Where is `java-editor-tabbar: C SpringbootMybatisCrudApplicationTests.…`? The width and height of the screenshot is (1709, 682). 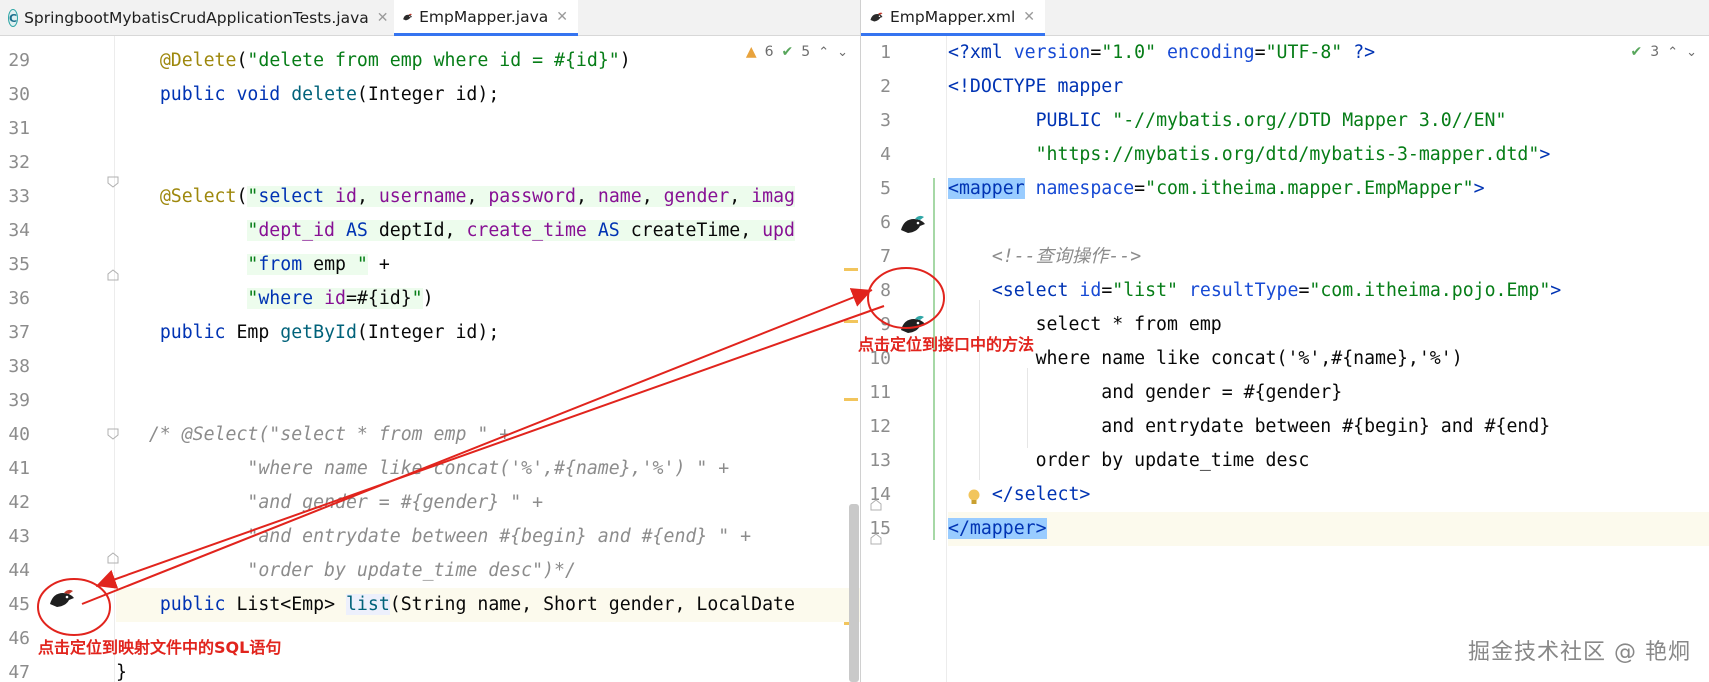
java-editor-tabbar: C SpringbootMybatisCrudApplicationTests.… is located at coordinates (430, 18).